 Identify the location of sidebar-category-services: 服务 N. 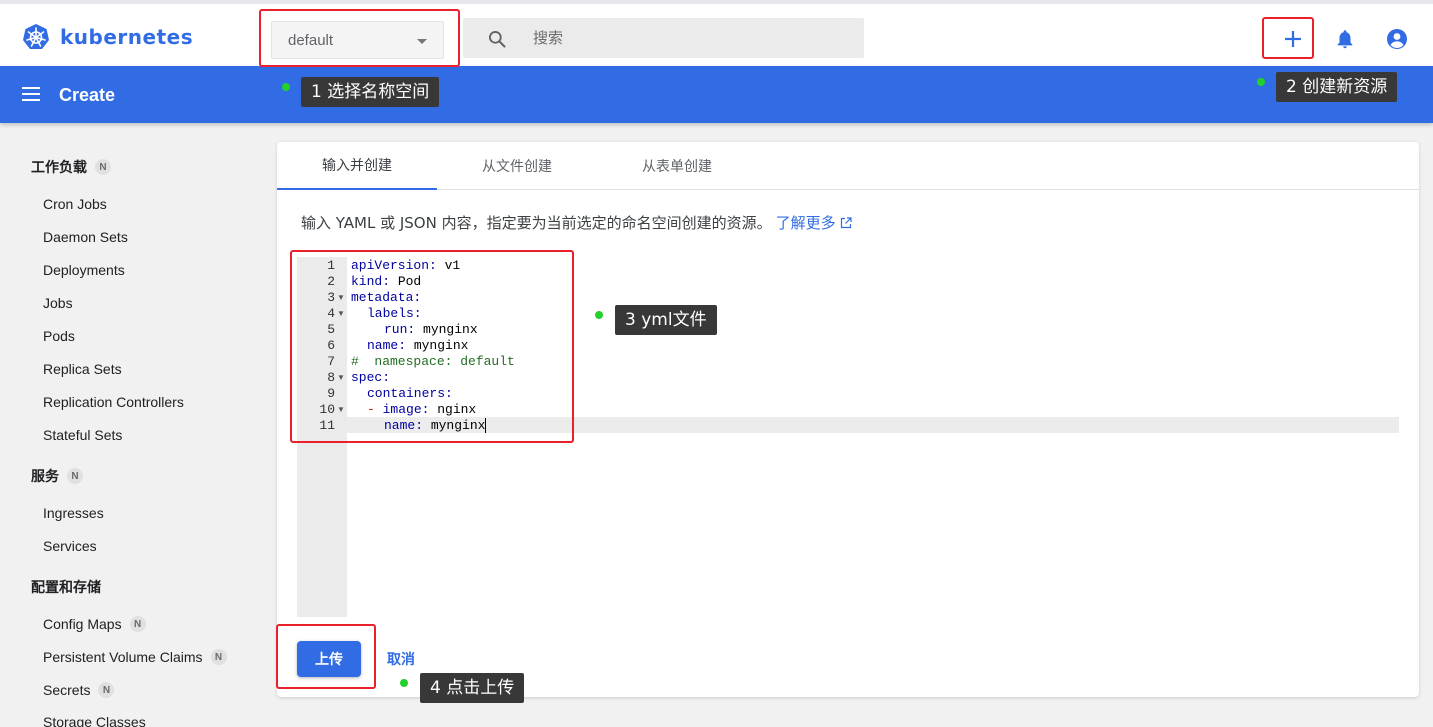
(57, 476).